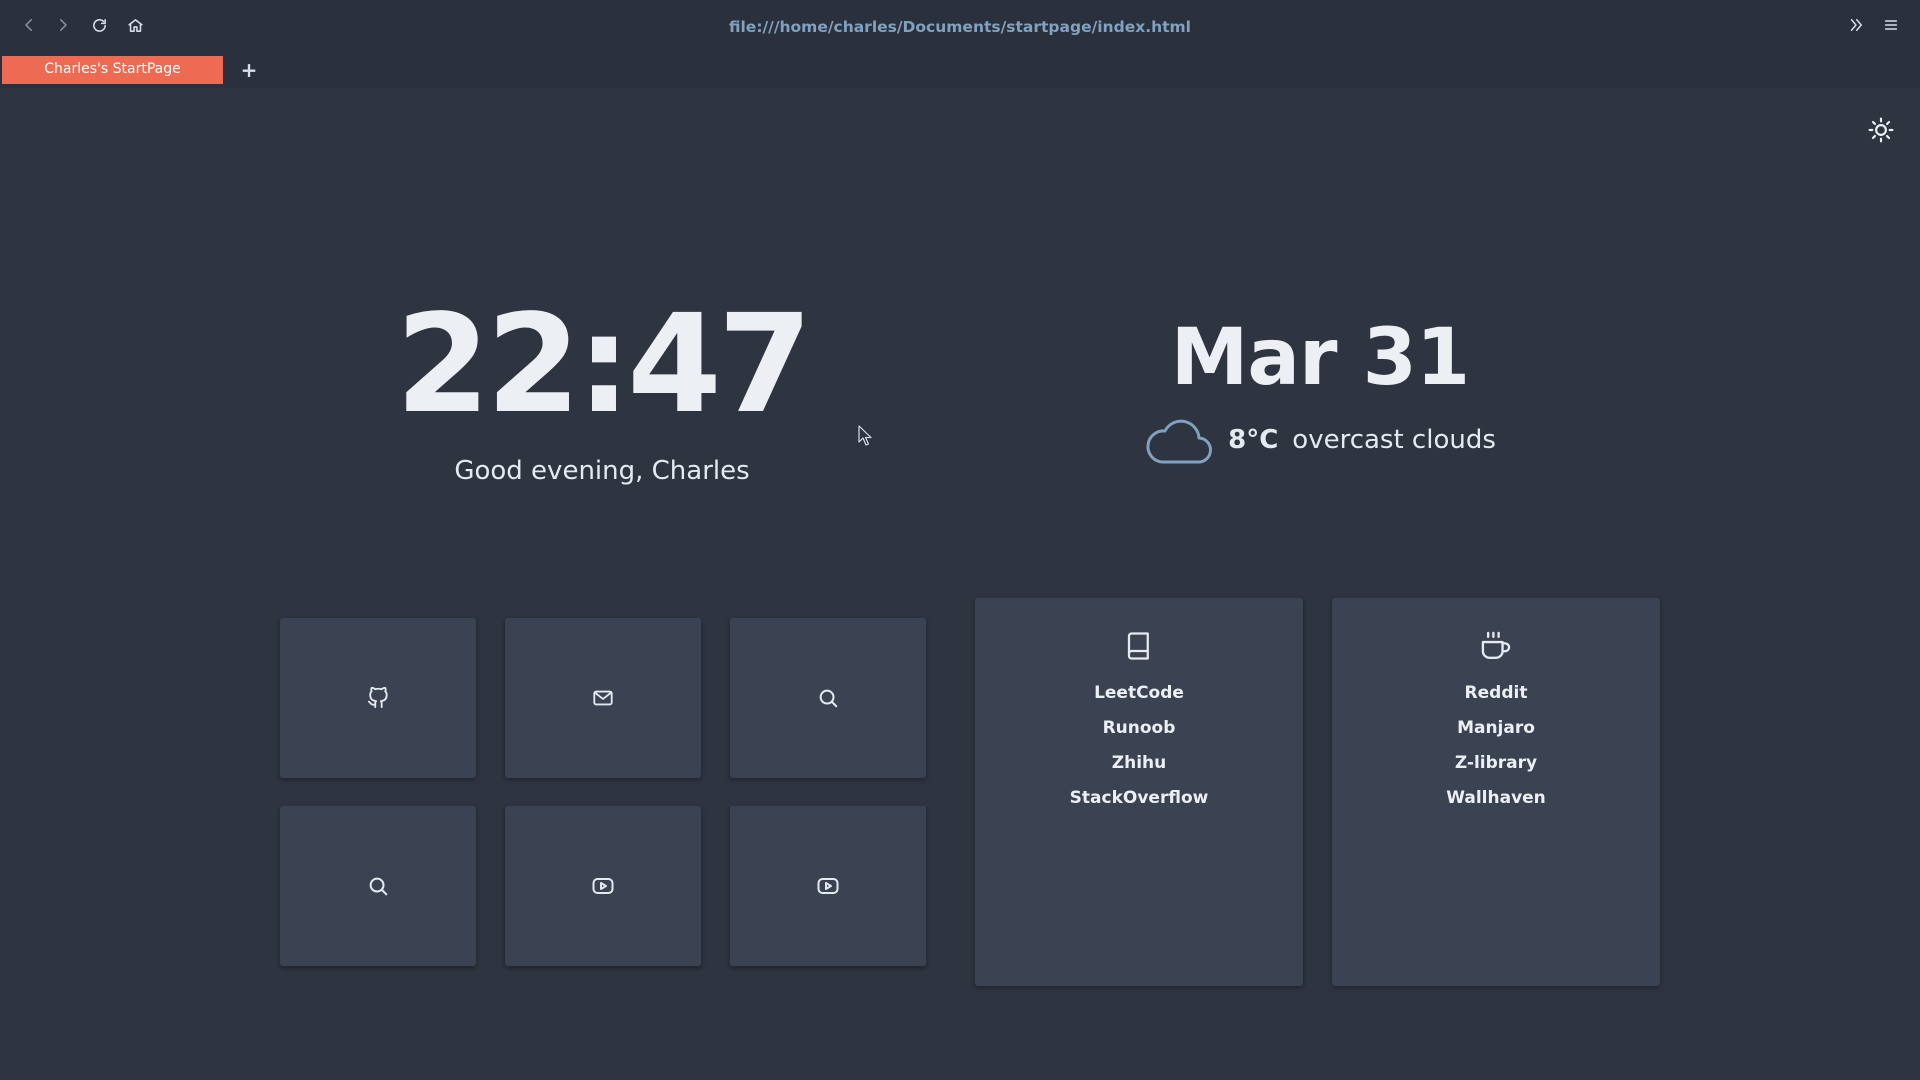 This screenshot has width=1920, height=1080. I want to click on reload-button, so click(99, 25).